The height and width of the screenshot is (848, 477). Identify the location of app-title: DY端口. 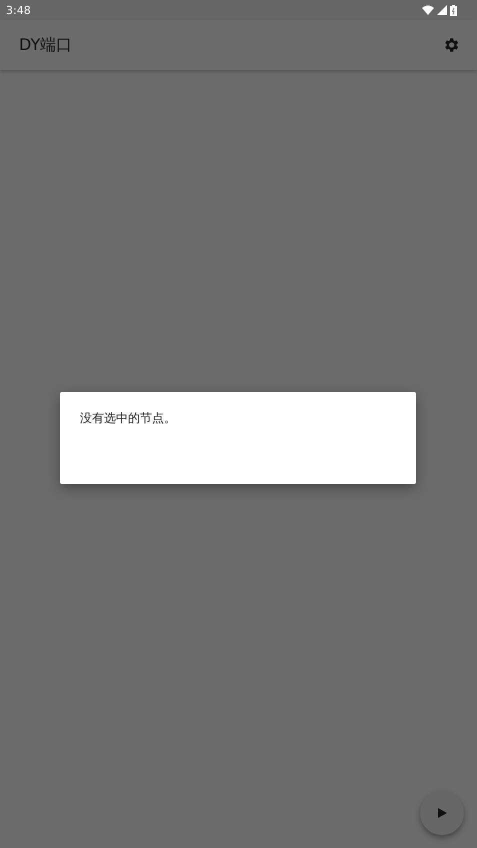
(45, 45).